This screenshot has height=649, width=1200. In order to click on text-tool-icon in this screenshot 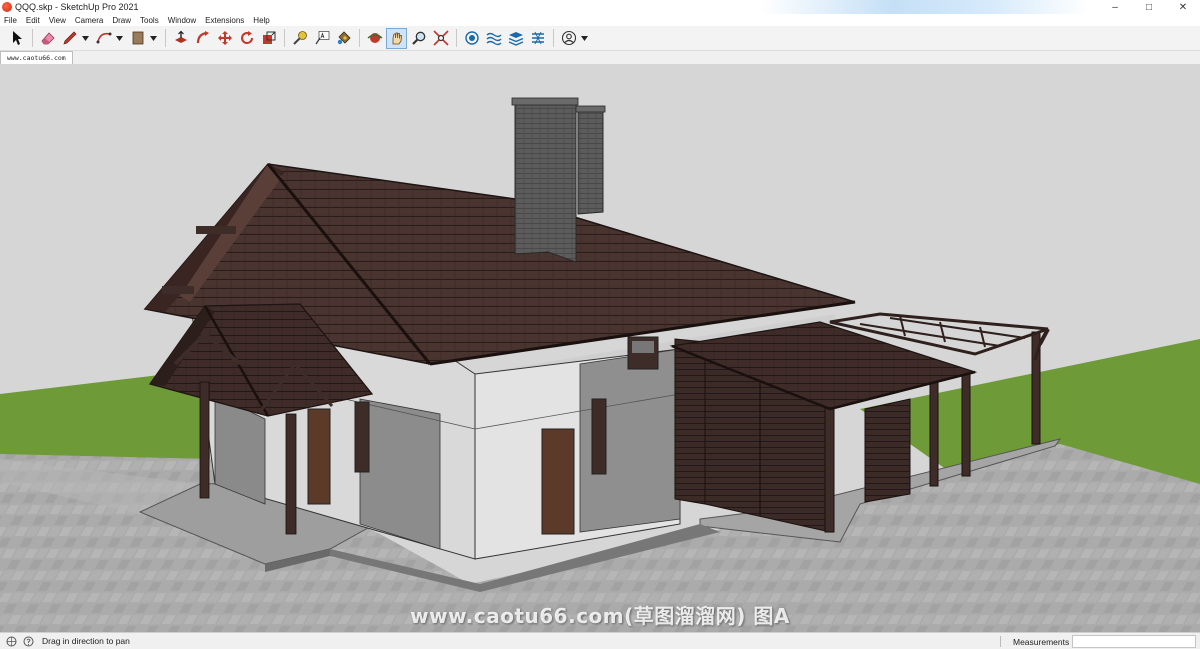, I will do `click(322, 38)`.